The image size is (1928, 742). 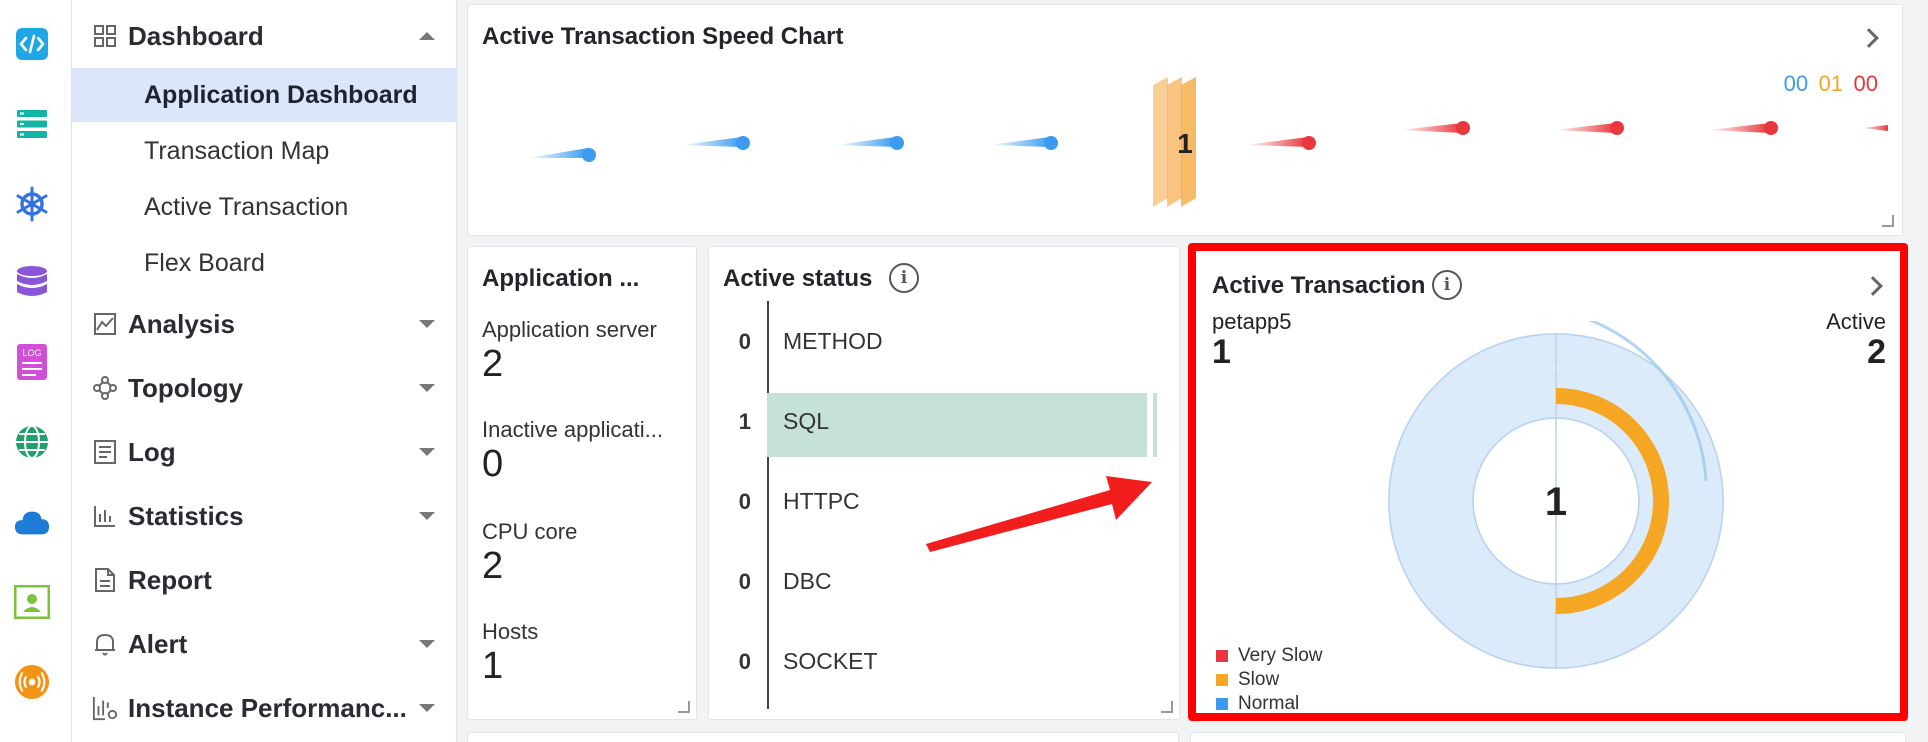 What do you see at coordinates (158, 643) in the screenshot?
I see `nav-alert-label: Alert` at bounding box center [158, 643].